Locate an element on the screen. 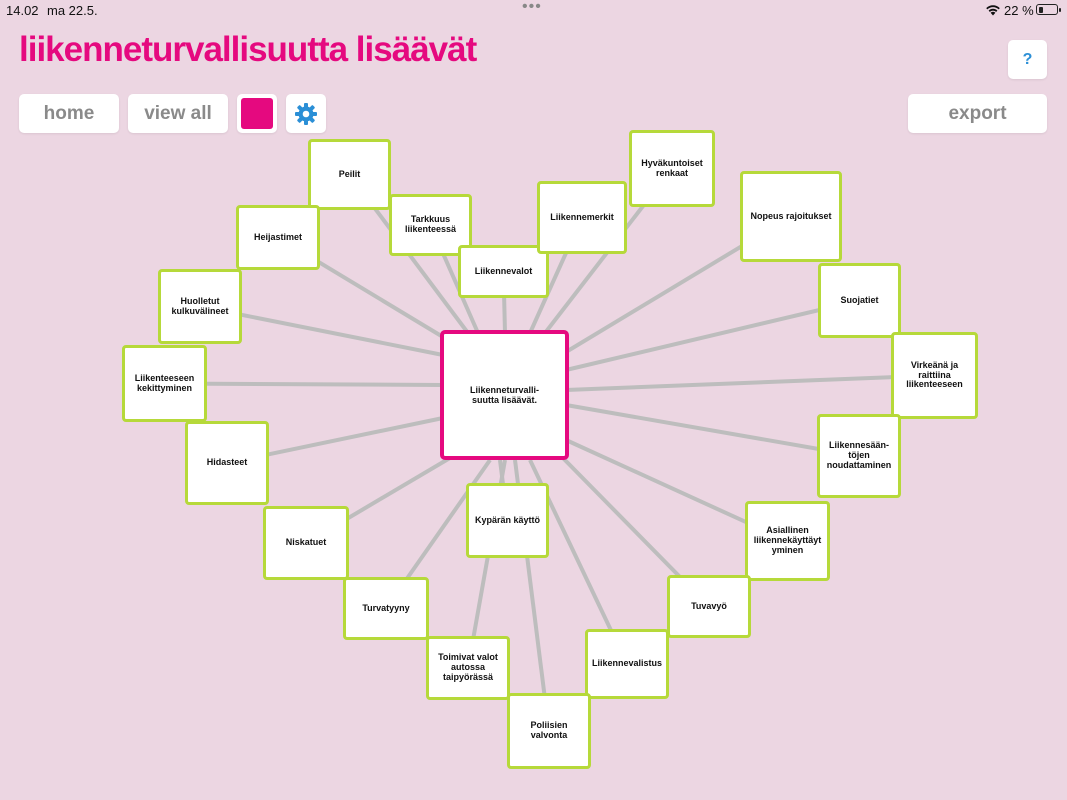 This screenshot has width=1067, height=800. node-asiallinen-liikennekayttaytyminen: Asiallinen liikennekäyttäyt yminen is located at coordinates (787, 541).